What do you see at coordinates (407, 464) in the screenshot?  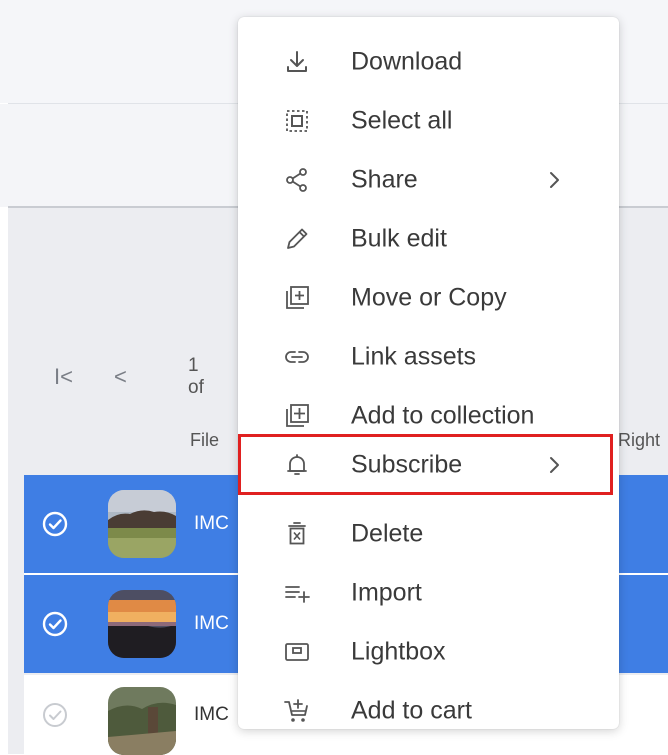 I see `menu-item-label: Subscribe` at bounding box center [407, 464].